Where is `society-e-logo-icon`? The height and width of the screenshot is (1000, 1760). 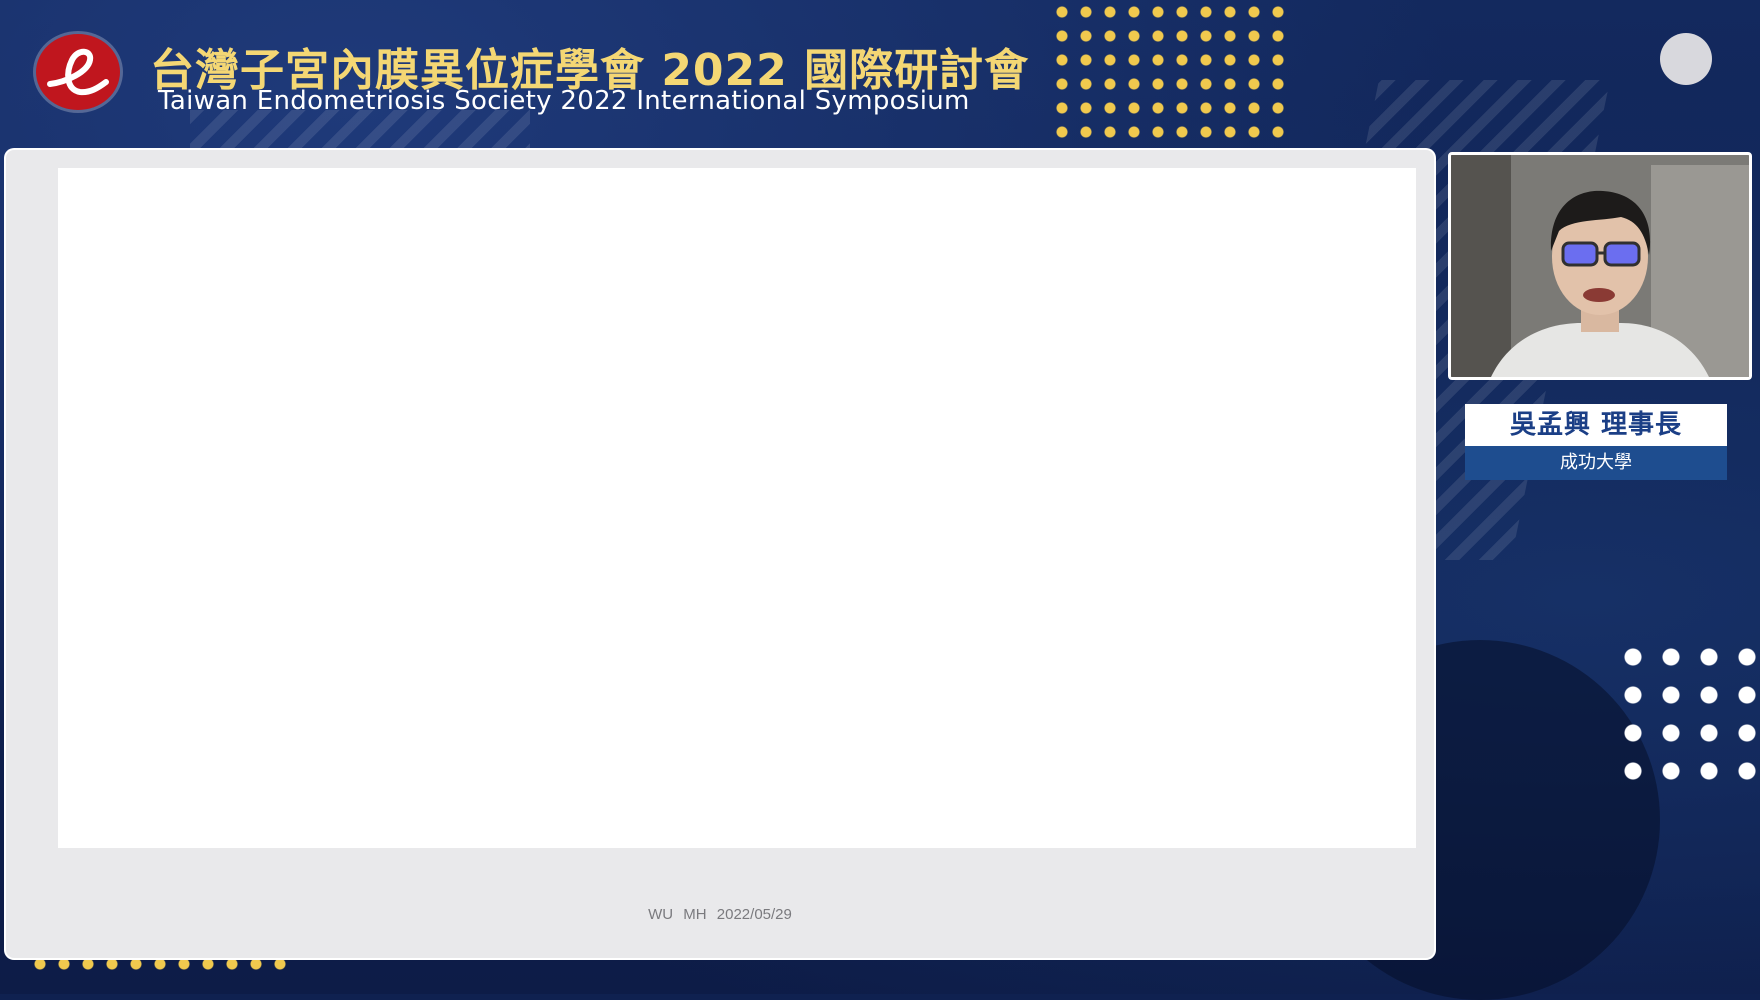
society-e-logo-icon is located at coordinates (78, 72).